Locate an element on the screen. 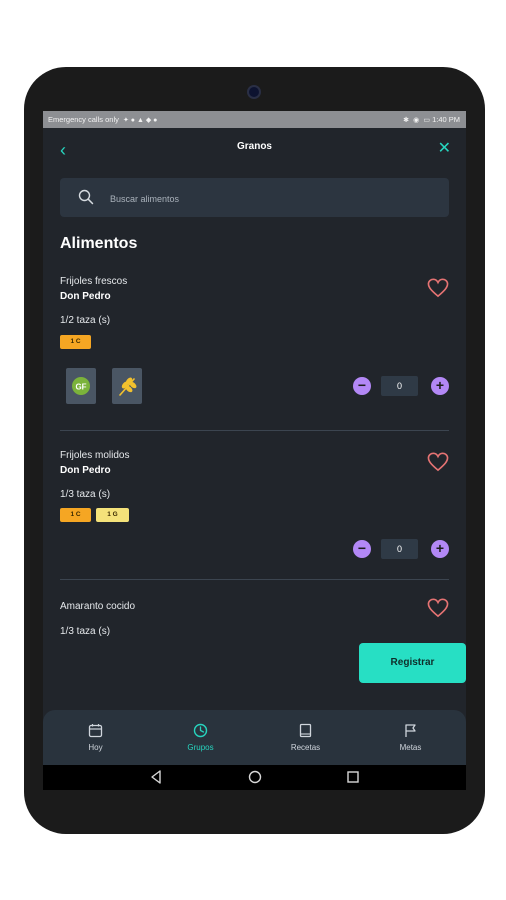  svg-text: GF is located at coordinates (80, 387).